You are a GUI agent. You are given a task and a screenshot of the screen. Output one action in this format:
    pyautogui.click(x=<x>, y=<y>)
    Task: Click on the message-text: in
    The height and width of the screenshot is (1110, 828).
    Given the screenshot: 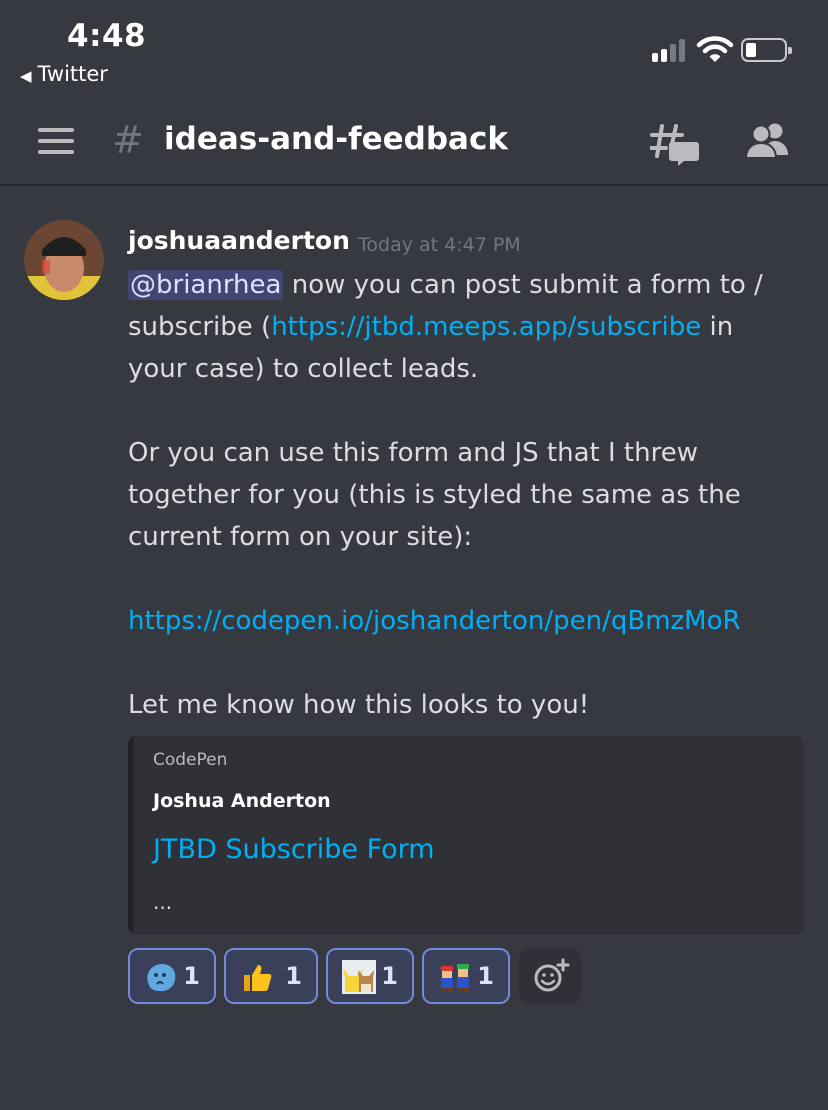 What is the action you would take?
    pyautogui.click(x=717, y=327)
    